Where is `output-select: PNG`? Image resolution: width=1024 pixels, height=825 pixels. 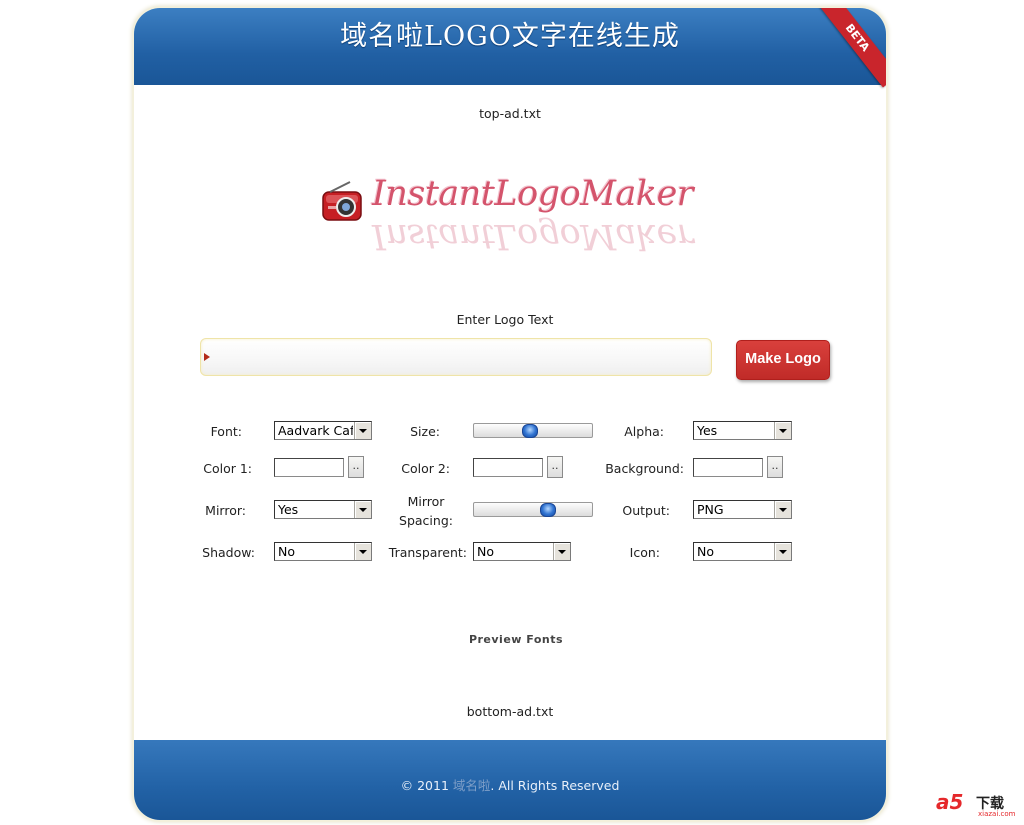 output-select: PNG is located at coordinates (742, 509).